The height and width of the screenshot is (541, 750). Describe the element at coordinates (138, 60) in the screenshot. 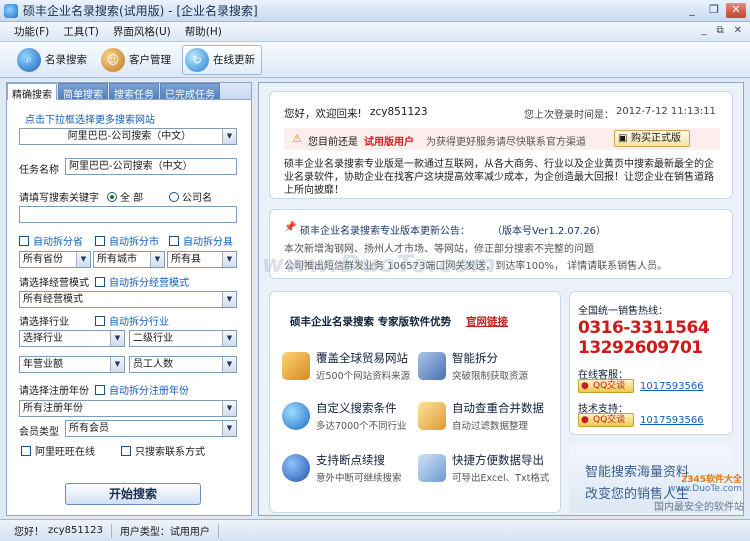

I see `toolbar-customers-button: ☺ 客户管理` at that location.